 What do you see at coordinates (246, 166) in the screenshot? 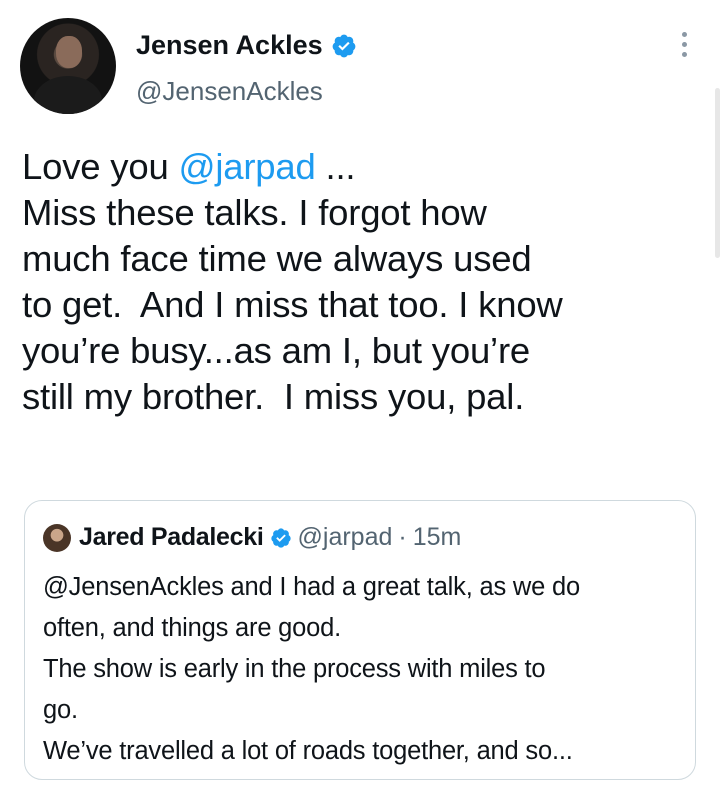
I see `mention-link: @jarpad` at bounding box center [246, 166].